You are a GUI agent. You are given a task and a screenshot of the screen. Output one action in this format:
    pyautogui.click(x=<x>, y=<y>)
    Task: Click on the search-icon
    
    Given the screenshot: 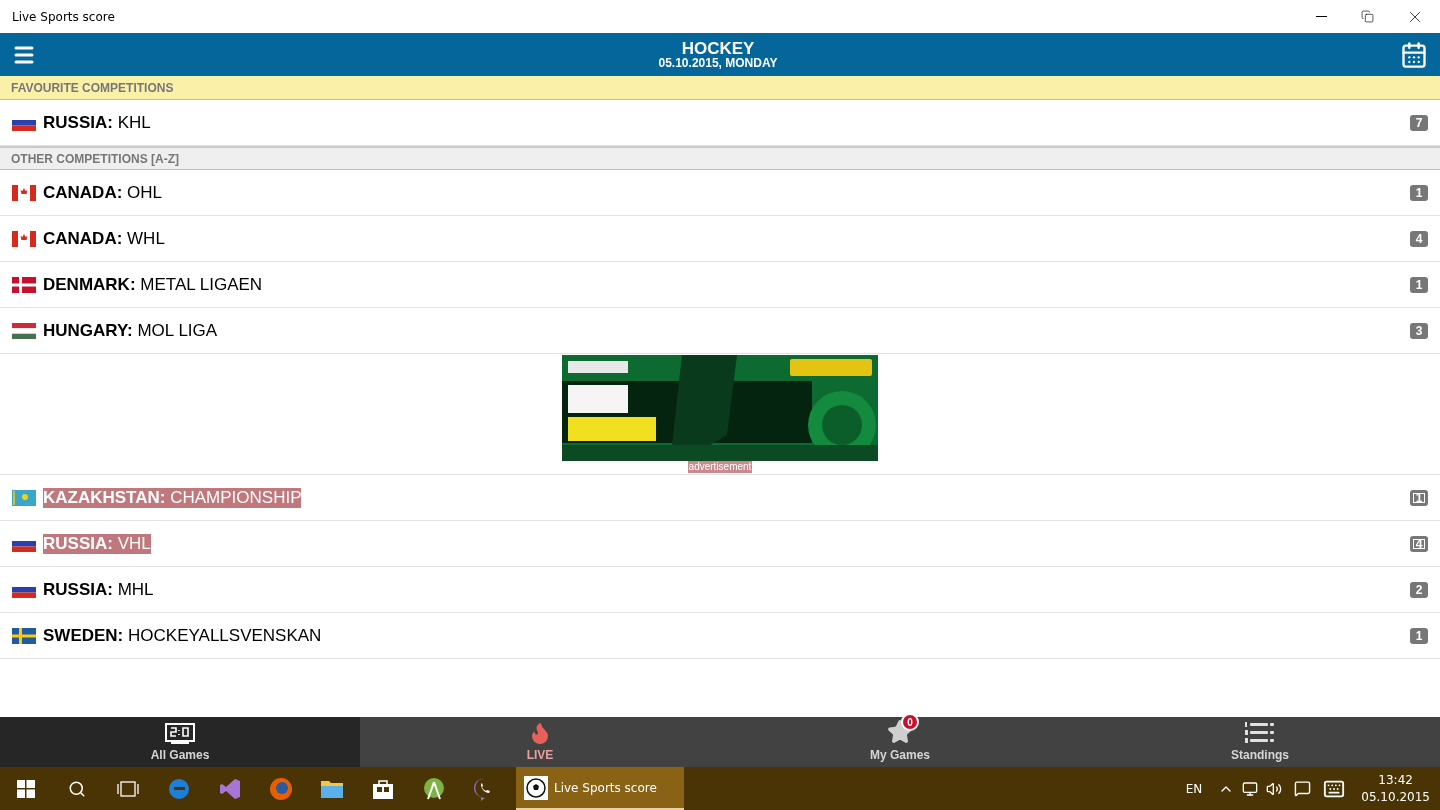 What is the action you would take?
    pyautogui.click(x=76, y=788)
    